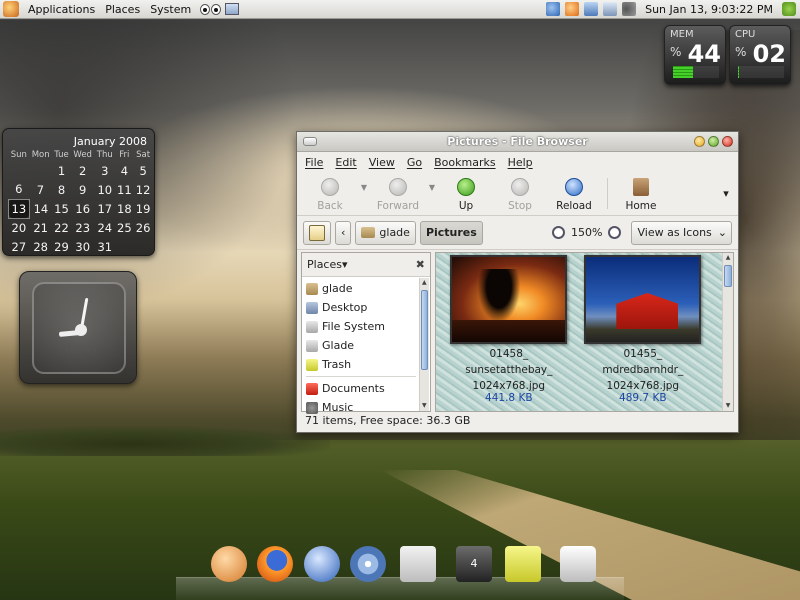  I want to click on sidebar-close-icon: ✖, so click(420, 264).